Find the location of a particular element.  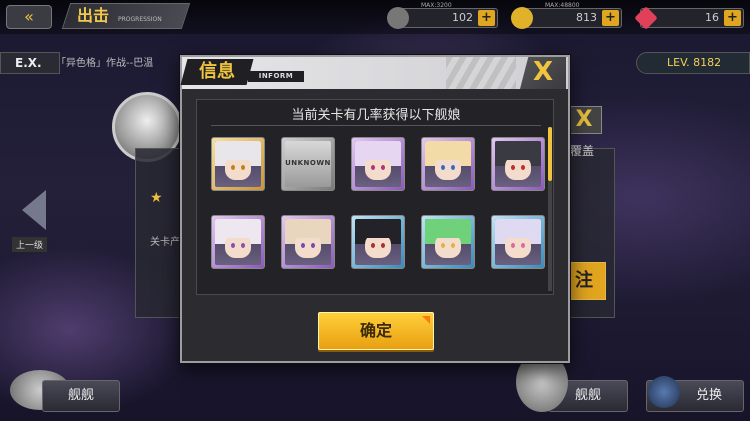

back-button: « is located at coordinates (29, 17).